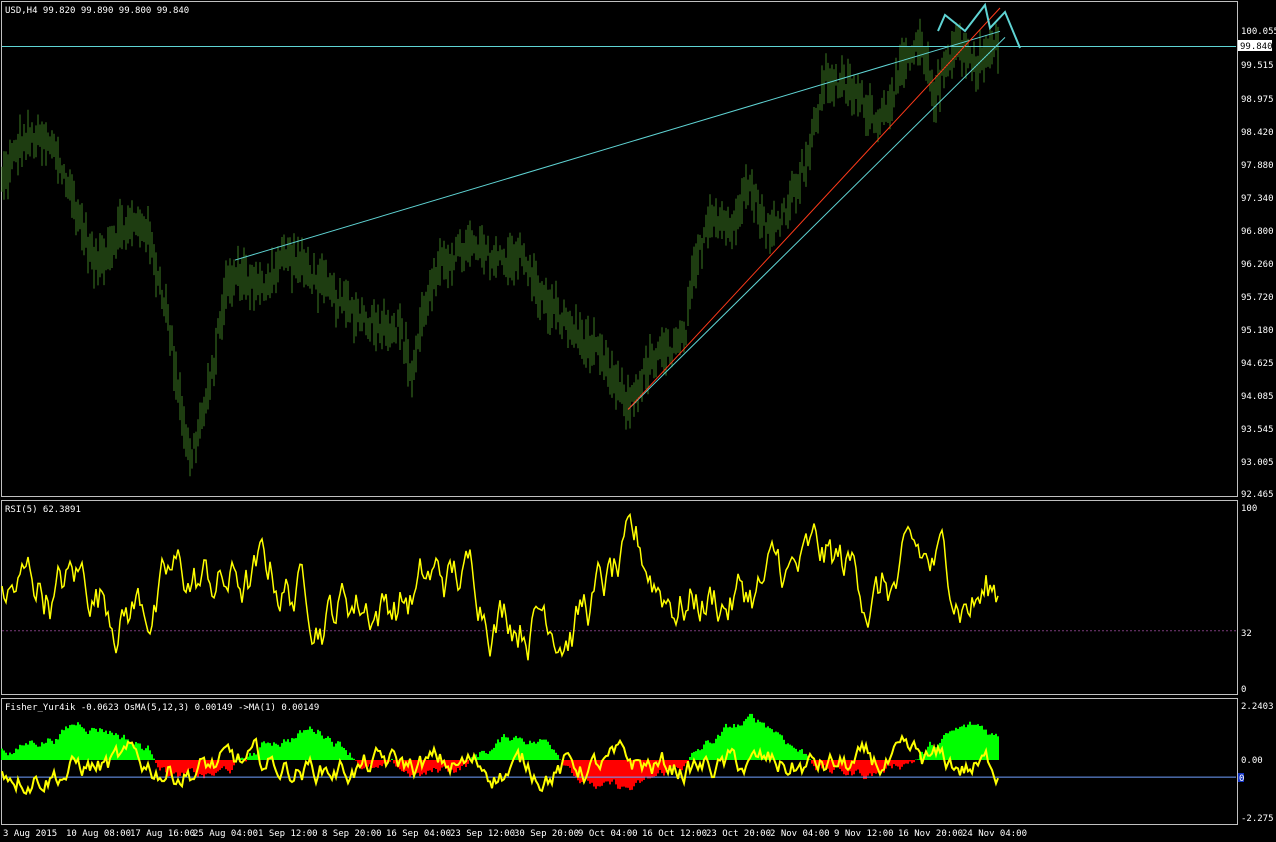 The height and width of the screenshot is (842, 1276). What do you see at coordinates (500, 586) in the screenshot?
I see `rsi-line` at bounding box center [500, 586].